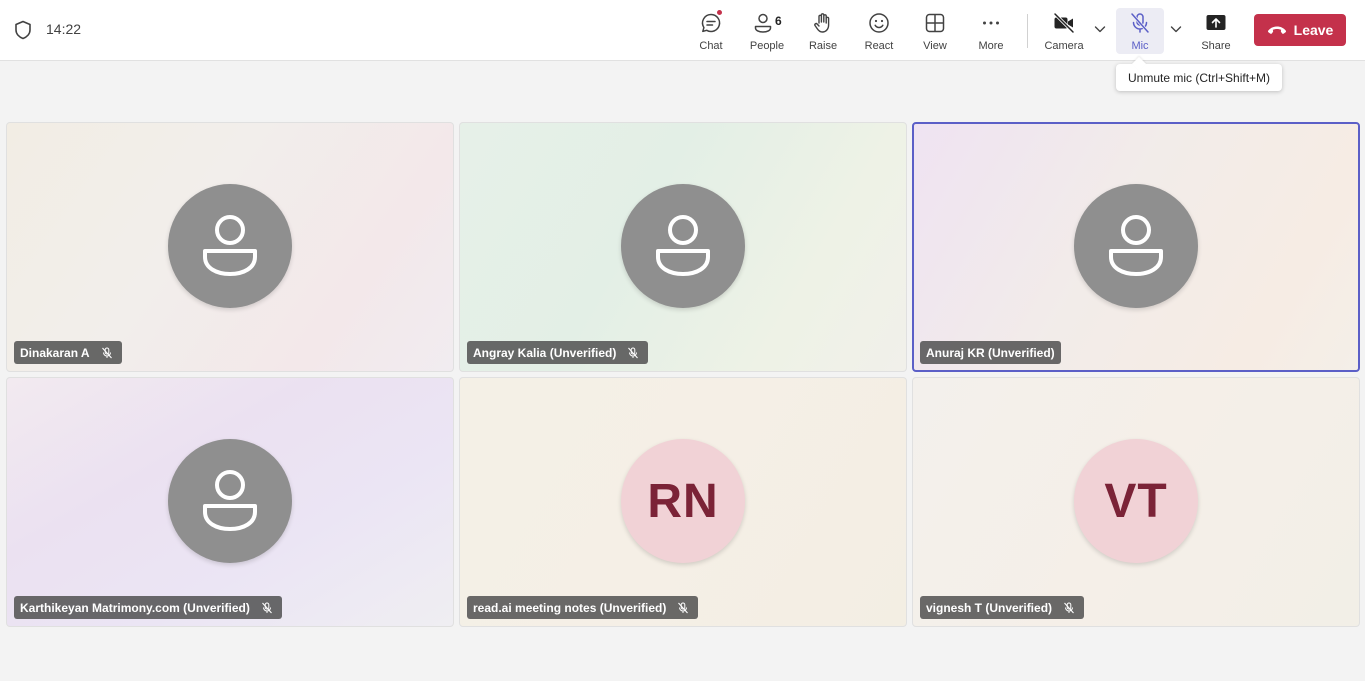 The image size is (1365, 681). Describe the element at coordinates (1216, 46) in the screenshot. I see `share-label: Share` at that location.